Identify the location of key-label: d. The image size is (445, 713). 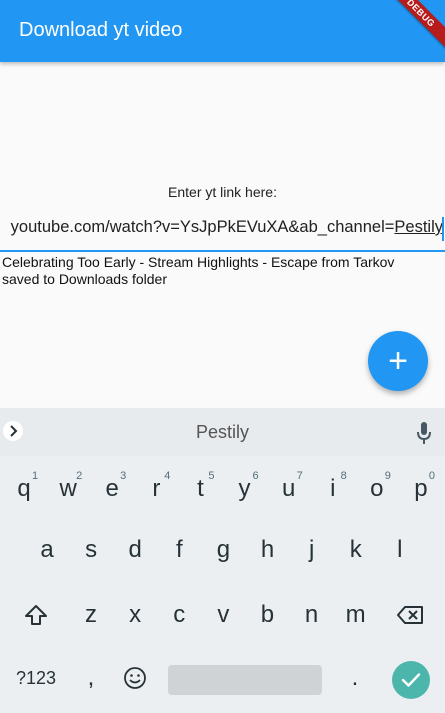
(135, 549).